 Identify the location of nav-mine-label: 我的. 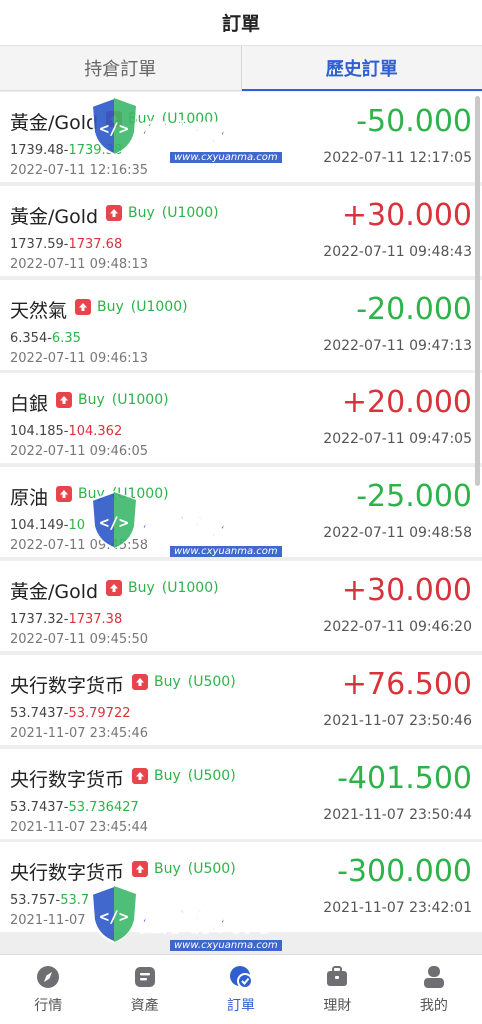
(433, 1006).